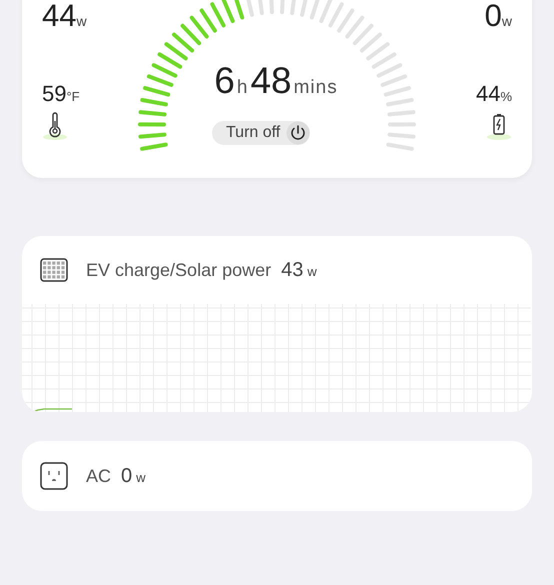 Image resolution: width=554 pixels, height=585 pixels. Describe the element at coordinates (133, 476) in the screenshot. I see `panel-power: 0 w` at that location.